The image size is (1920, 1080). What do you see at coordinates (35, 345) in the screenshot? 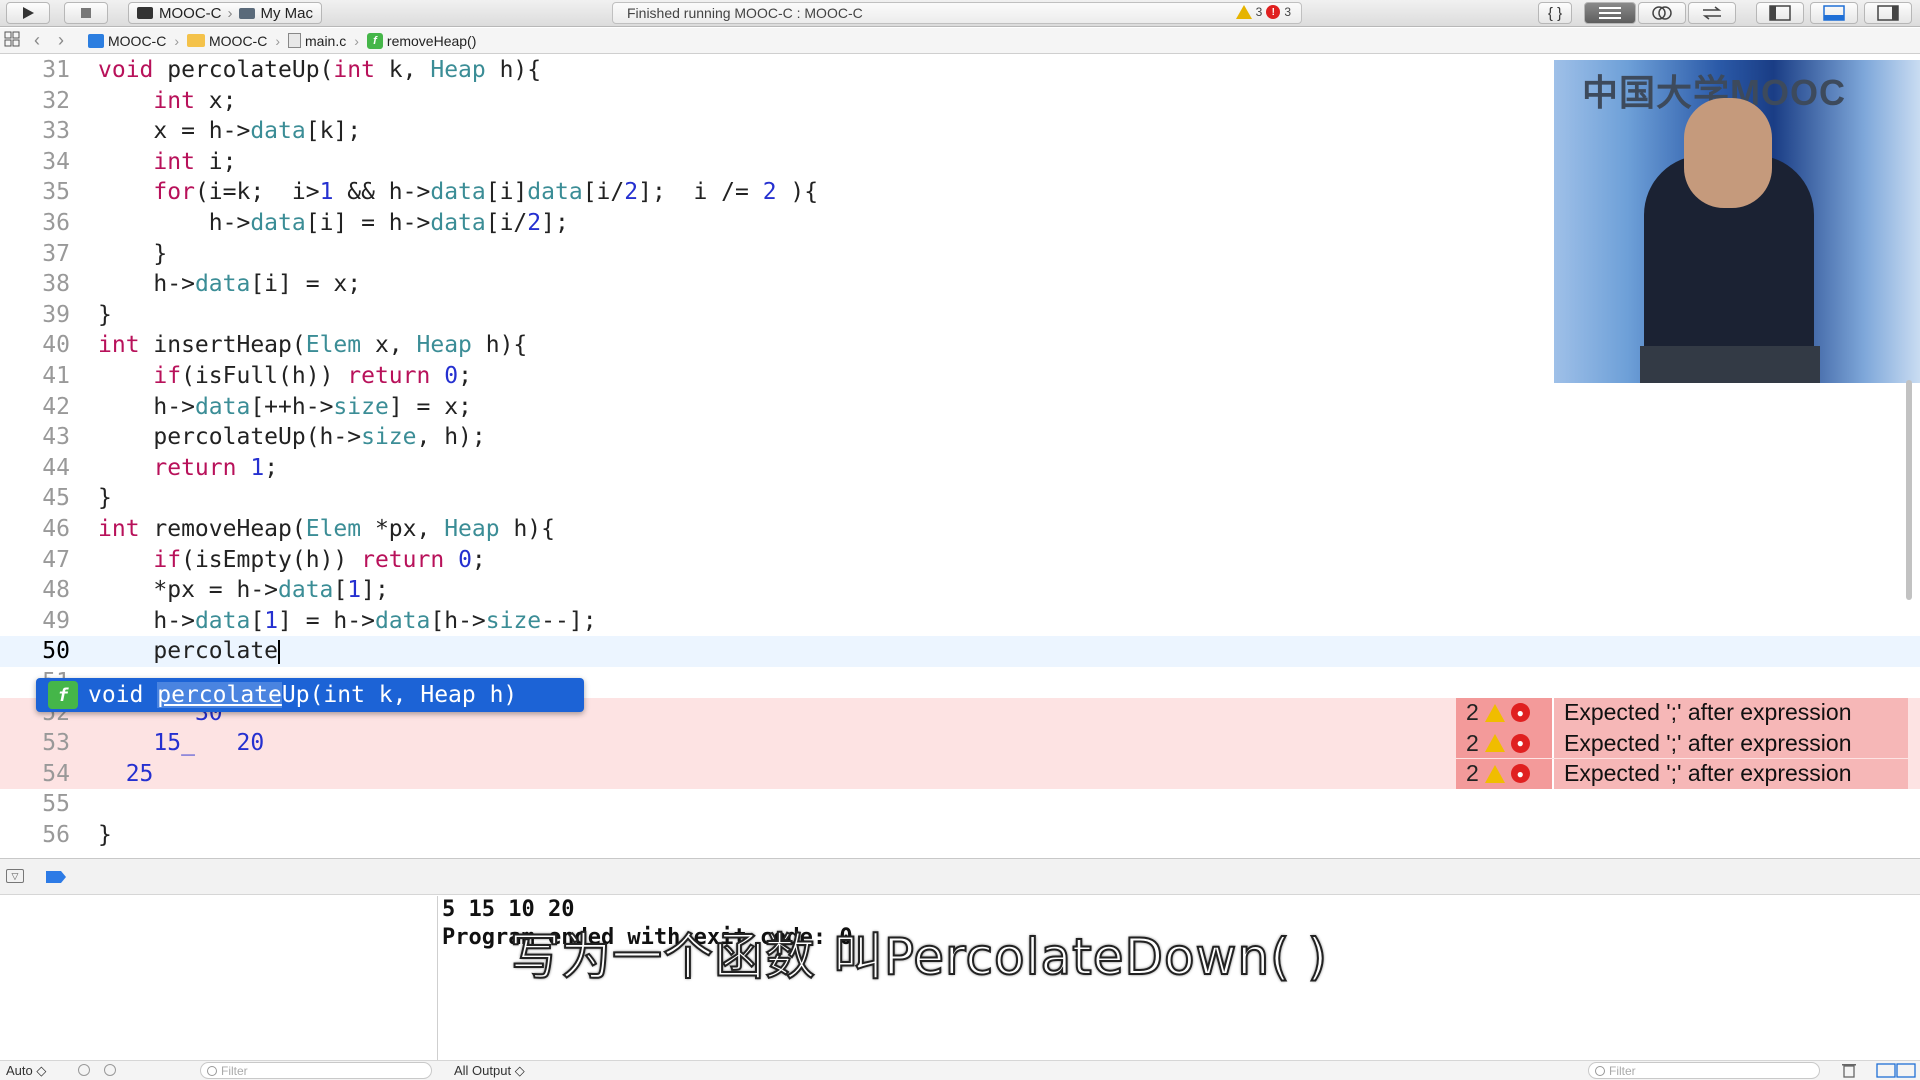
I see `line-number: 40` at bounding box center [35, 345].